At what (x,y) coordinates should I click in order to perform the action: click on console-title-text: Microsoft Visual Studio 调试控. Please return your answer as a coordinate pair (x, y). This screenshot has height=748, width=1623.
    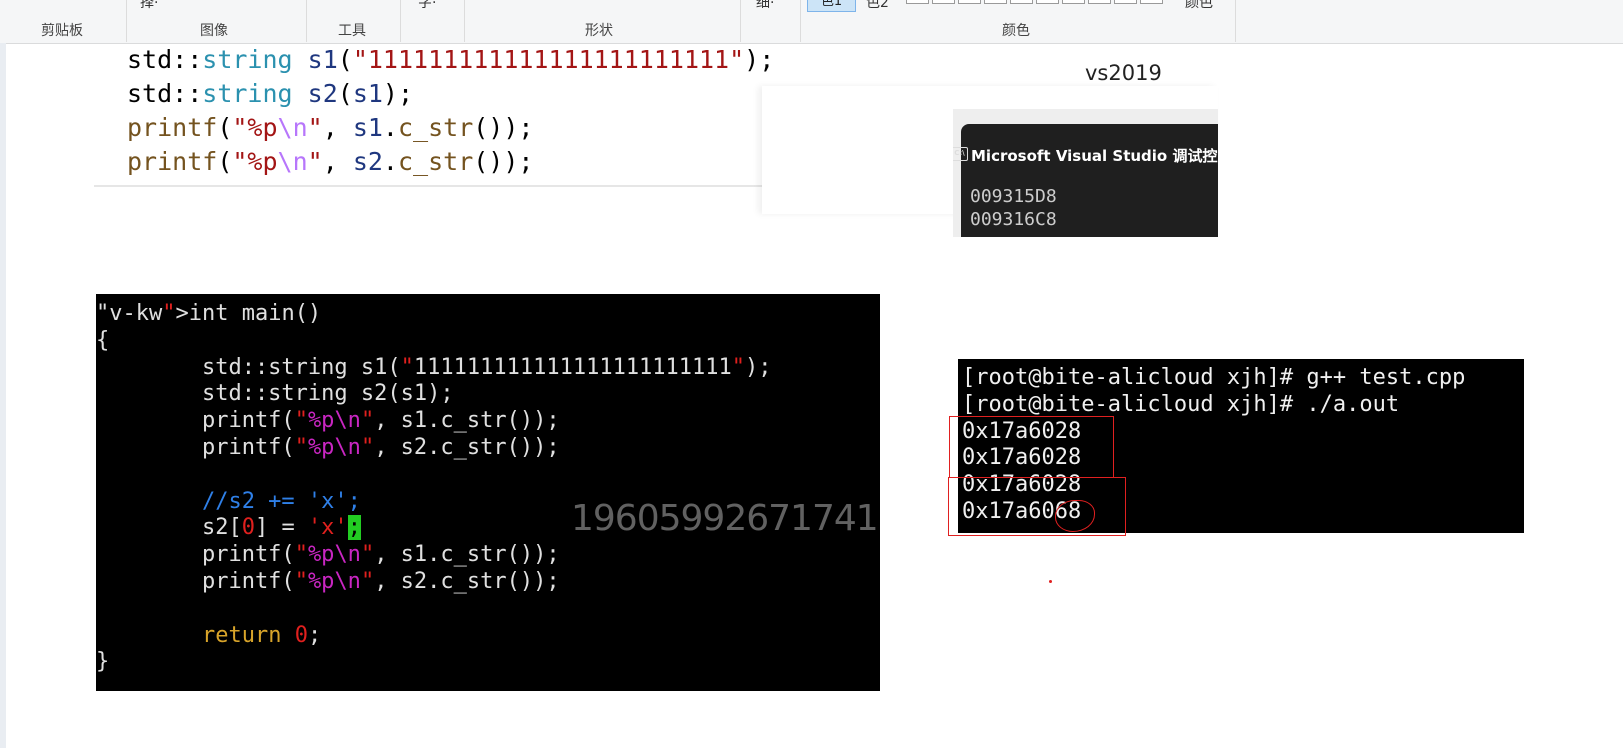
    Looking at the image, I should click on (1094, 156).